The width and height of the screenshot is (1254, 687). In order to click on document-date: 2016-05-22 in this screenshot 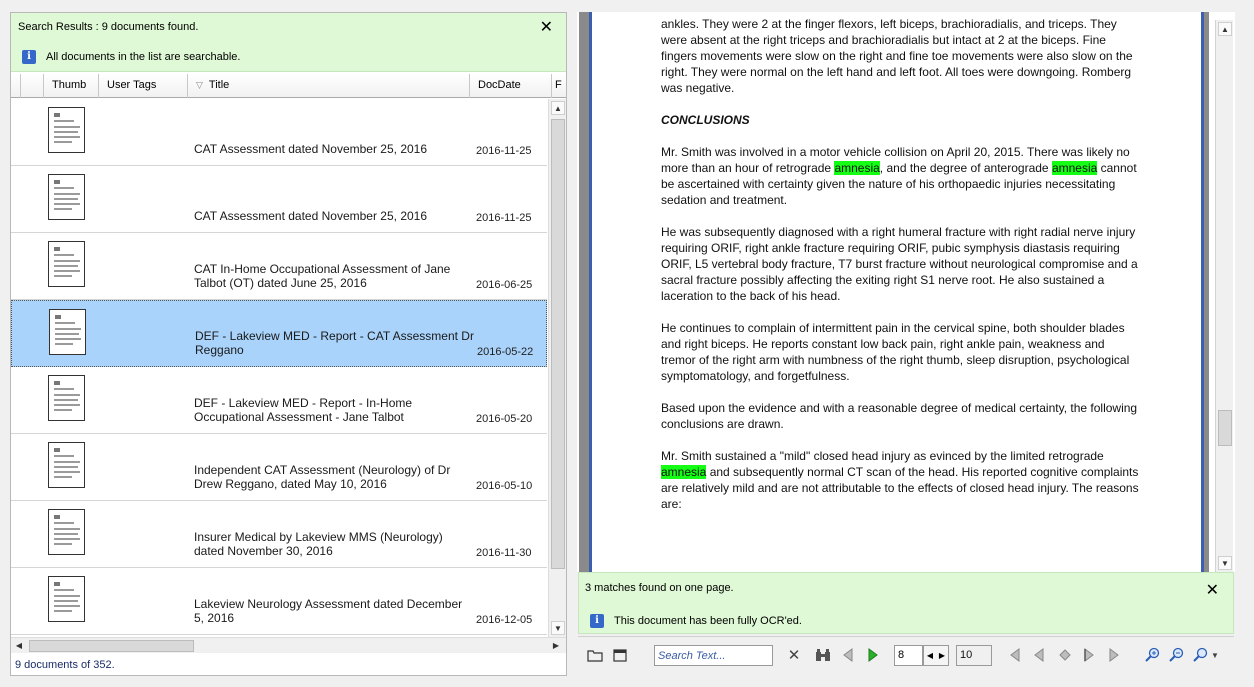, I will do `click(505, 352)`.